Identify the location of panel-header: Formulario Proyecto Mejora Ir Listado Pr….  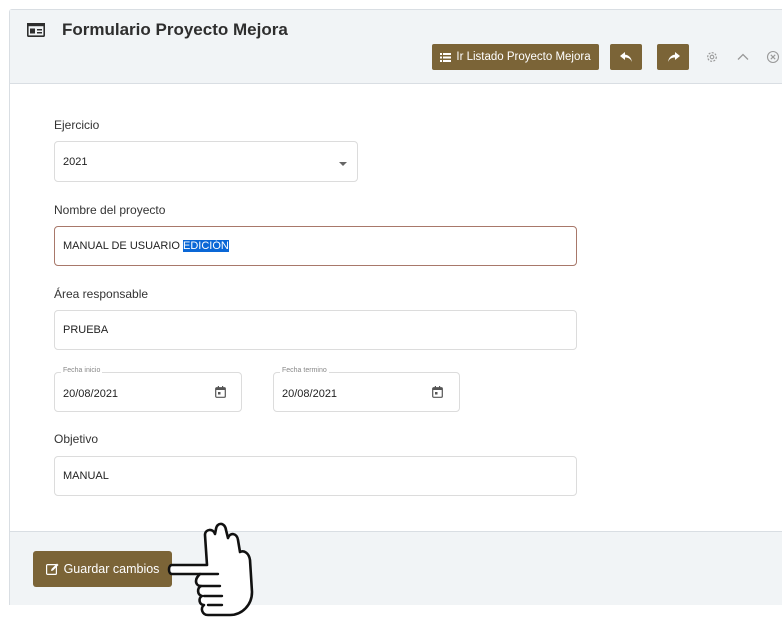
(396, 47).